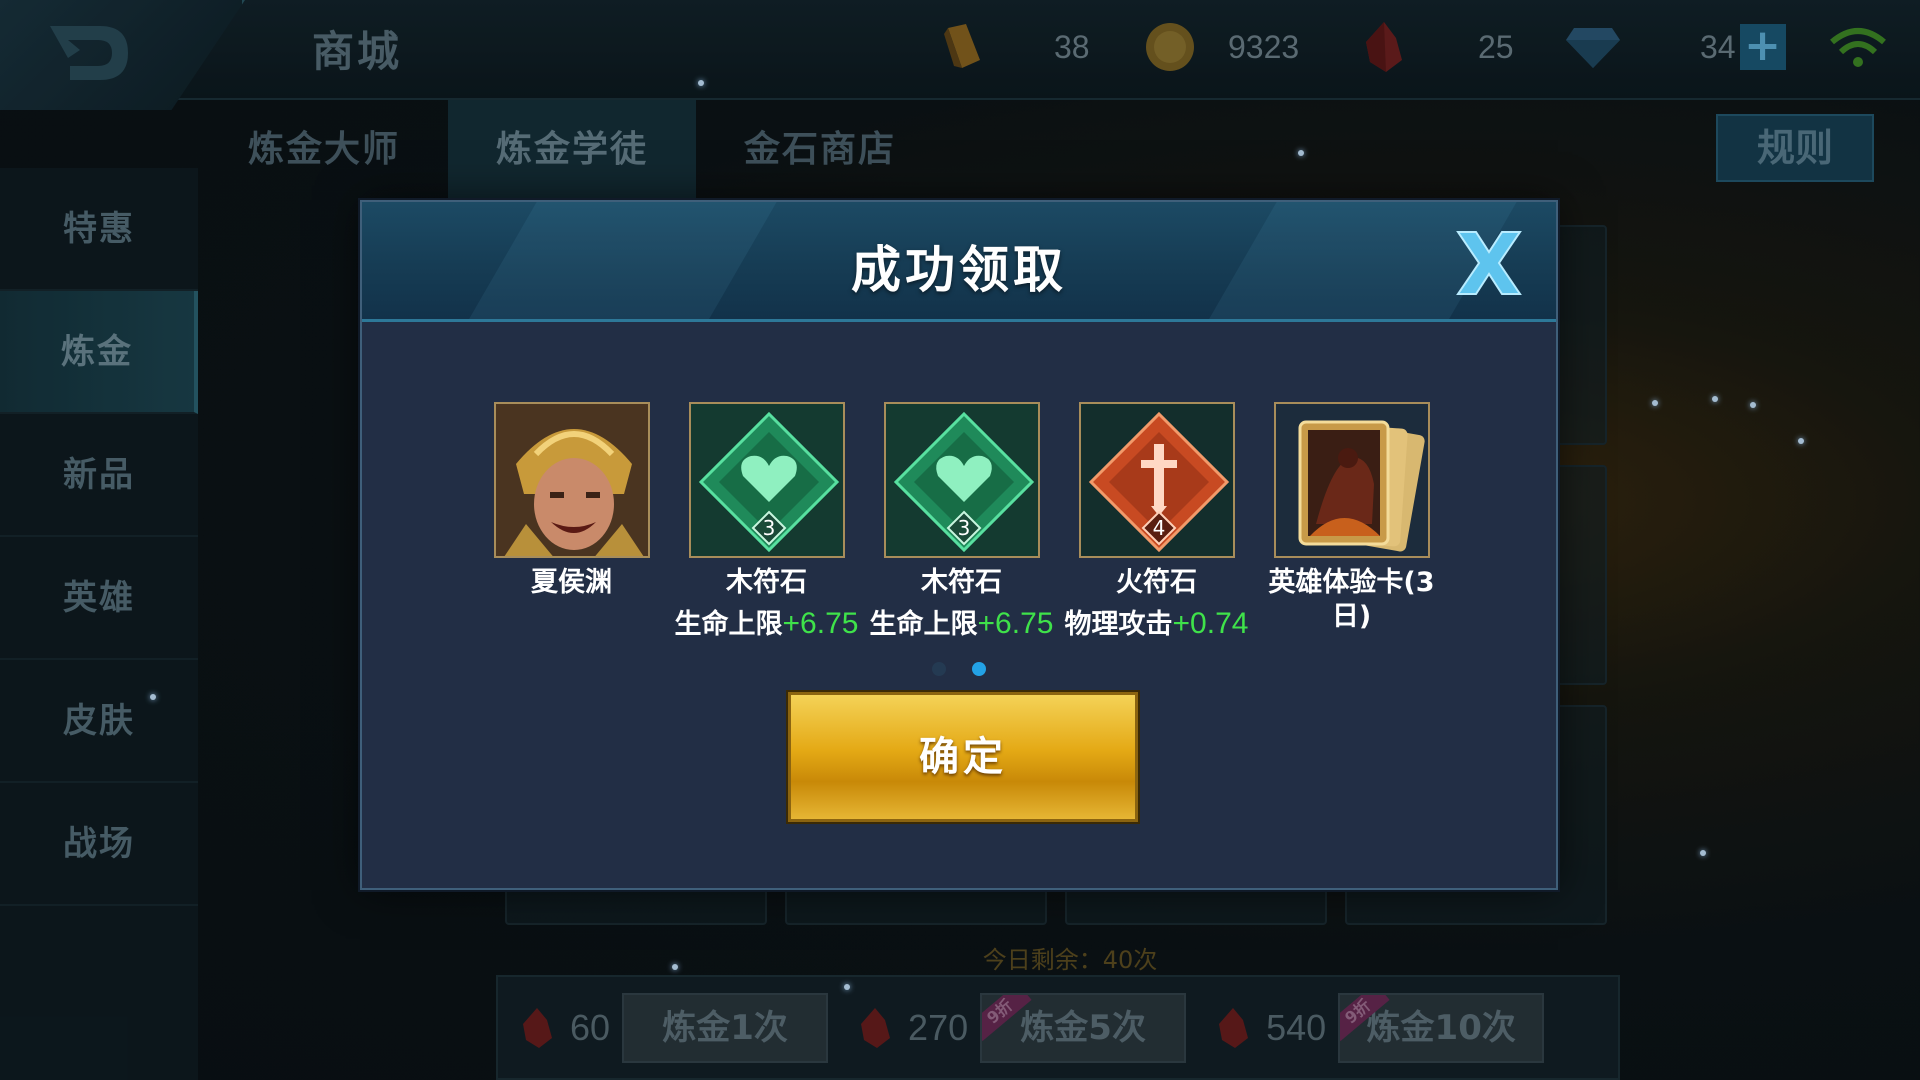 This screenshot has width=1920, height=1080. What do you see at coordinates (979, 669) in the screenshot?
I see `pager-dot-active` at bounding box center [979, 669].